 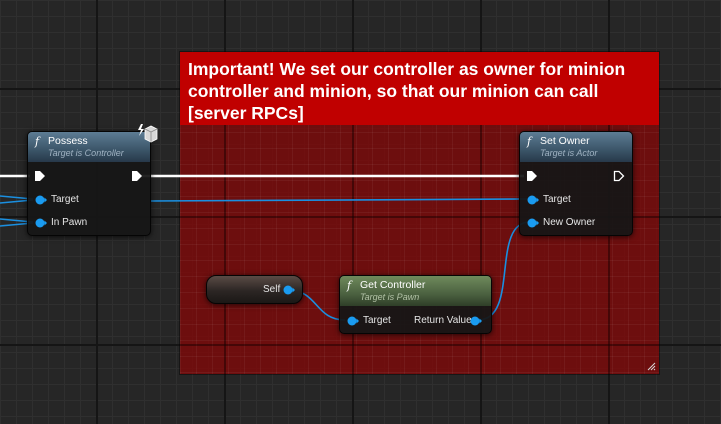 What do you see at coordinates (377, 320) in the screenshot?
I see `get-controller-target-label: Target` at bounding box center [377, 320].